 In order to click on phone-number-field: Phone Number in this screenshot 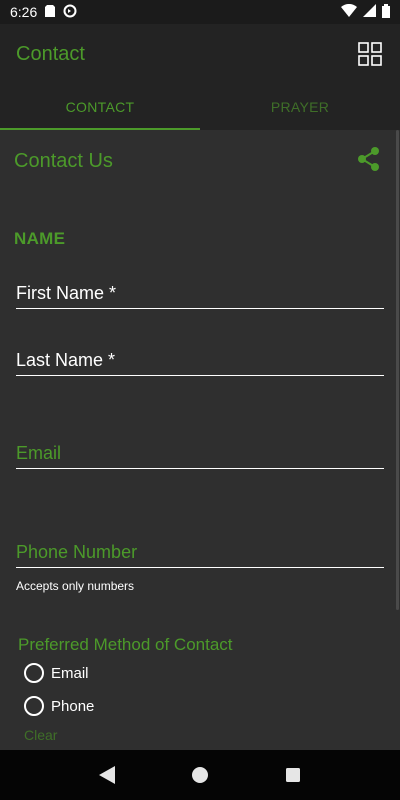, I will do `click(200, 555)`.